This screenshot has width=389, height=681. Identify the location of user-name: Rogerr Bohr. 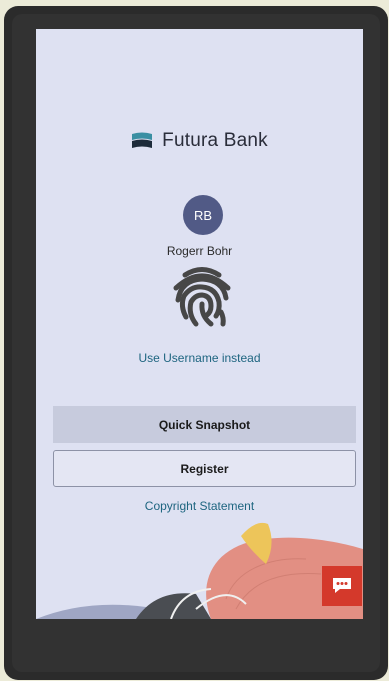
(199, 251).